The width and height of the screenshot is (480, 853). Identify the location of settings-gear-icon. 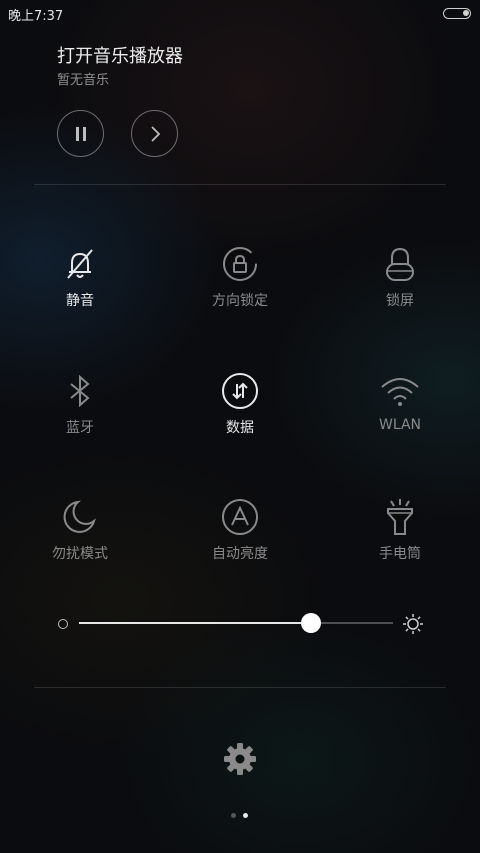
(240, 759).